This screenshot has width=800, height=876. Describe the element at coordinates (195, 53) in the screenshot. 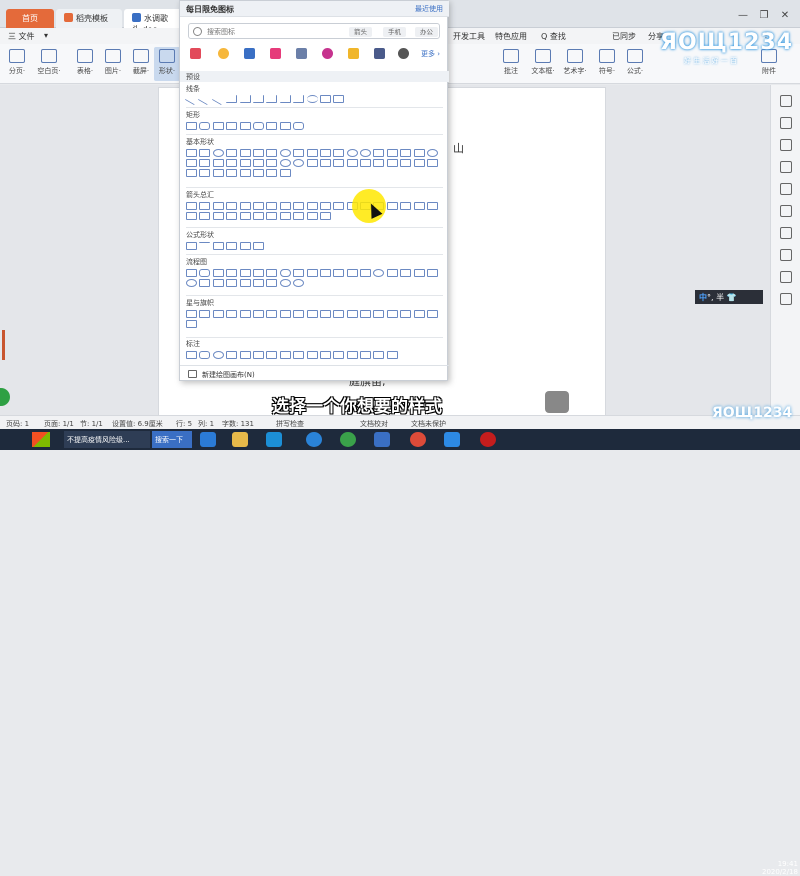

I see `pencil-icon` at that location.